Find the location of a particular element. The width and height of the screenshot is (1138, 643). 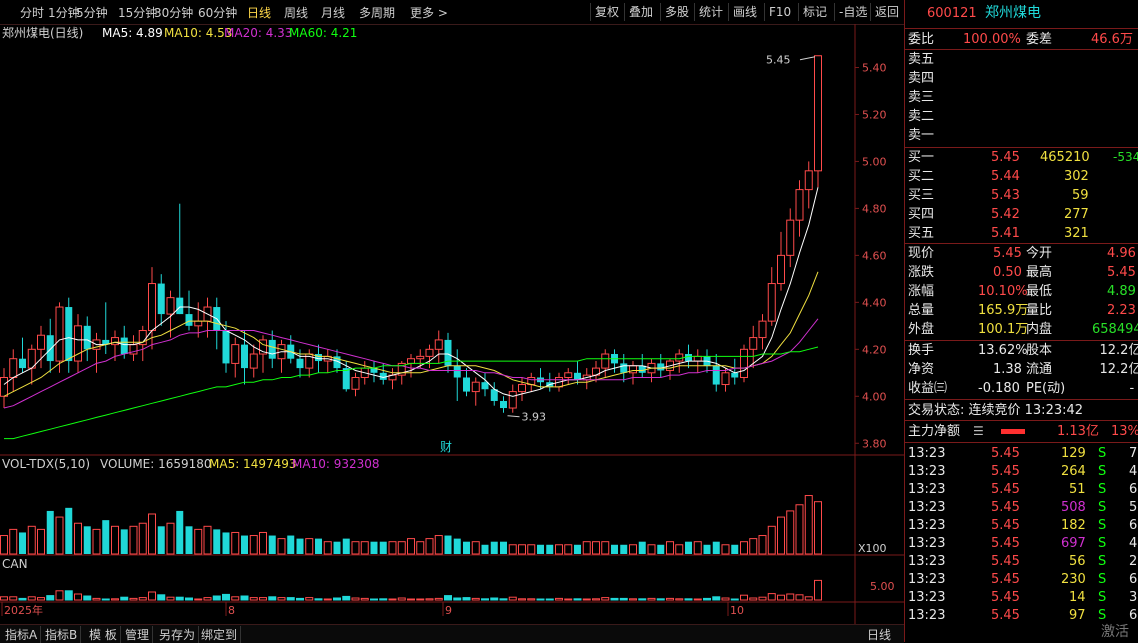

indicator-tab: 另存为 is located at coordinates (177, 634).